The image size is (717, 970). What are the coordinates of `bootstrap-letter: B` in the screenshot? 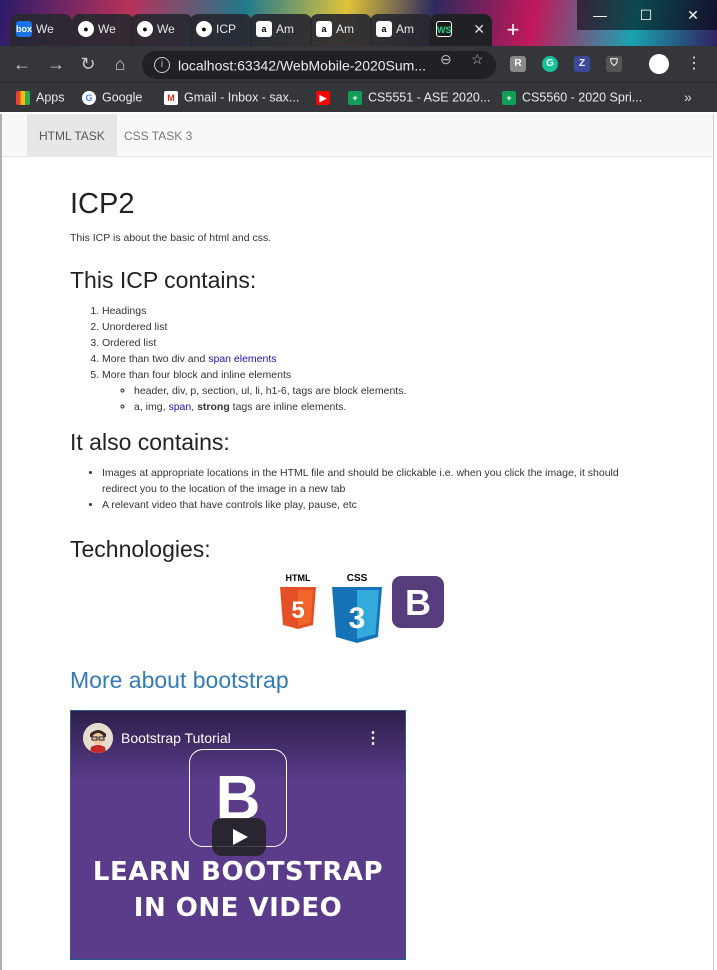 It's located at (418, 602).